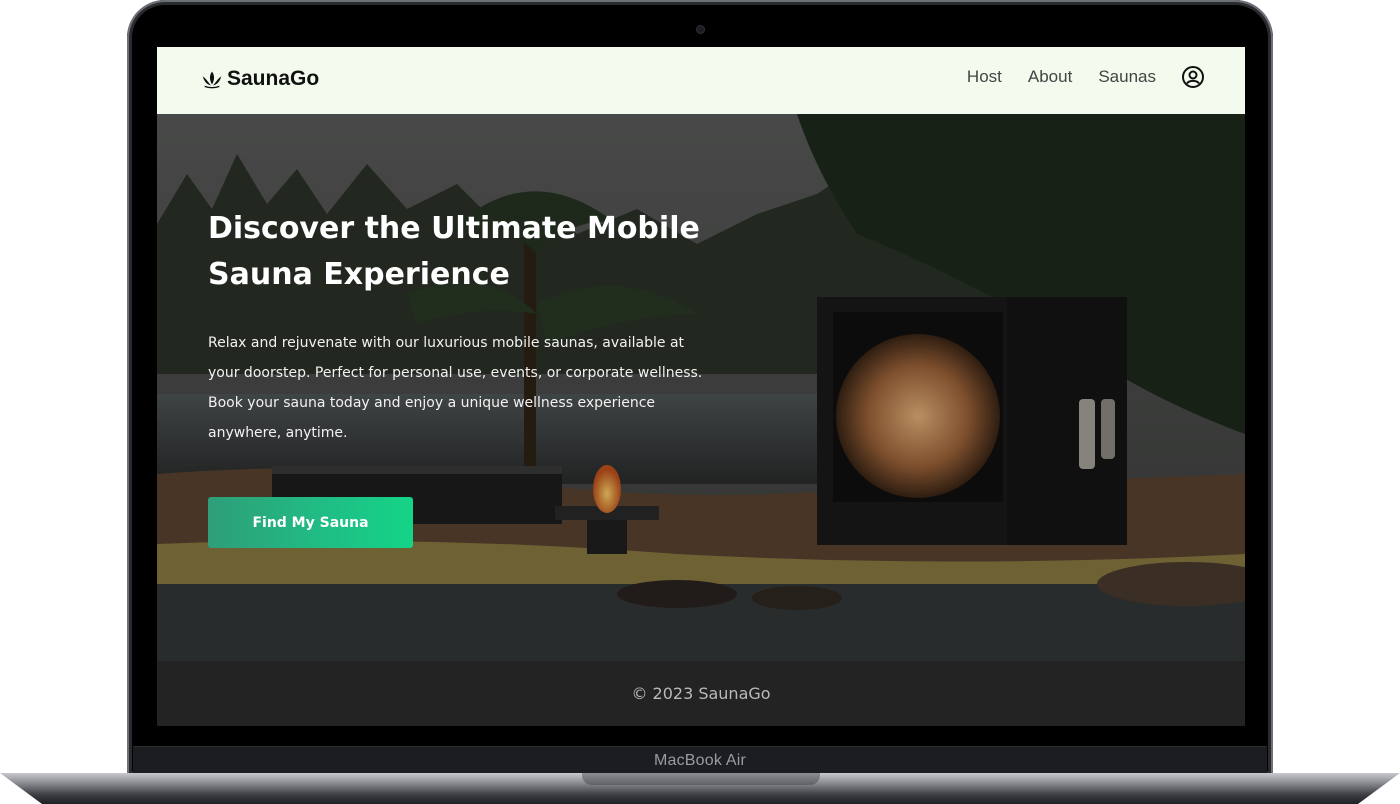 The width and height of the screenshot is (1400, 804). I want to click on find-my-sauna-button: Find My Sauna, so click(310, 522).